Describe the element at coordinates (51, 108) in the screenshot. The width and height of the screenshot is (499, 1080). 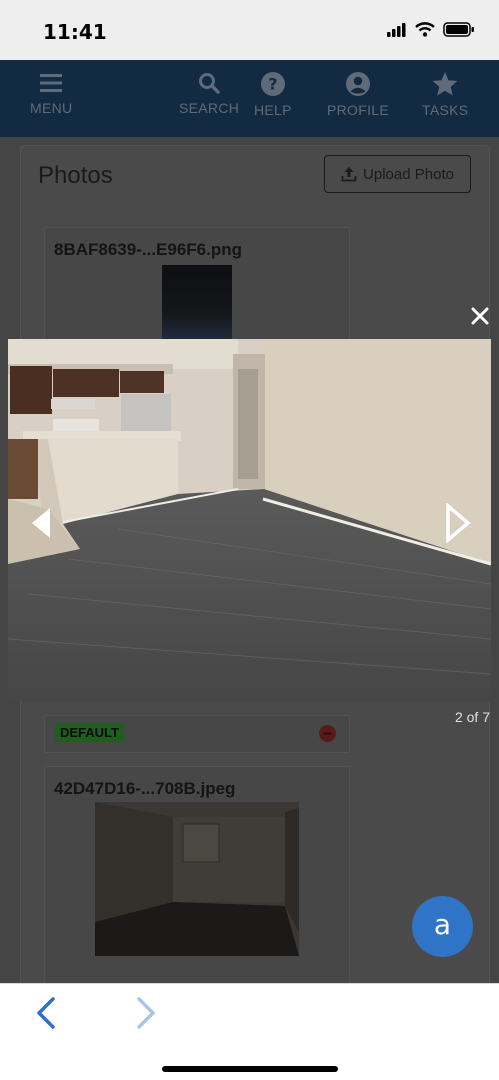
I see `nav-menu-label: MENU` at that location.